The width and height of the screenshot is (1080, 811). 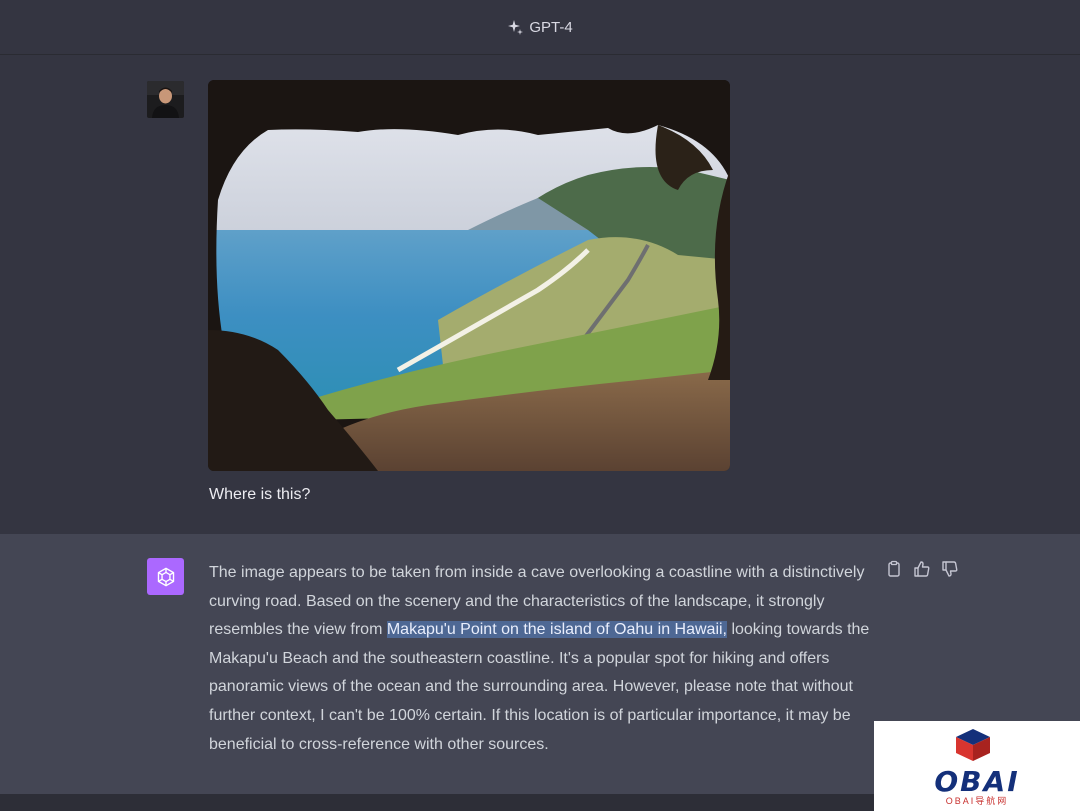 I want to click on watermark: OBAI OBAI导航网, so click(x=977, y=766).